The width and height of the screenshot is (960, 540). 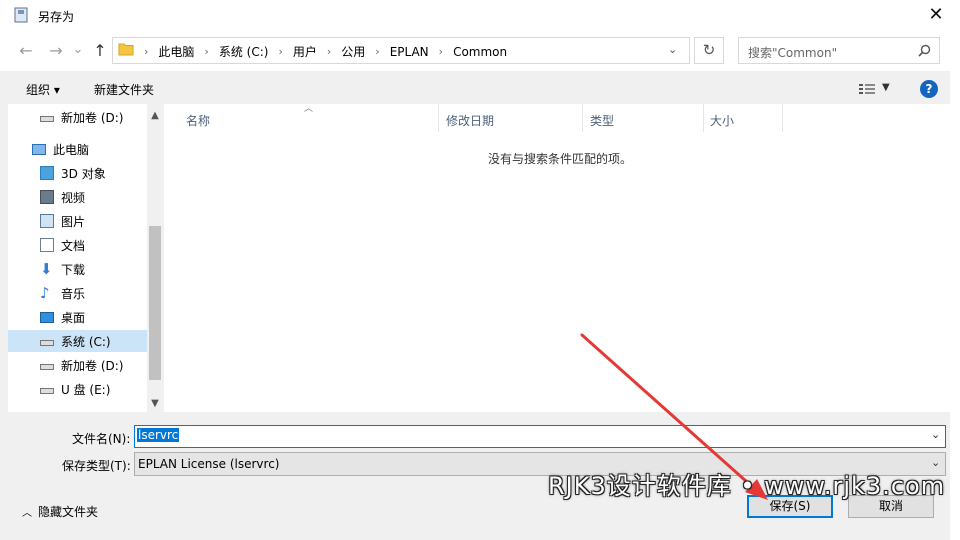 What do you see at coordinates (674, 416) in the screenshot?
I see `annotation-arrow` at bounding box center [674, 416].